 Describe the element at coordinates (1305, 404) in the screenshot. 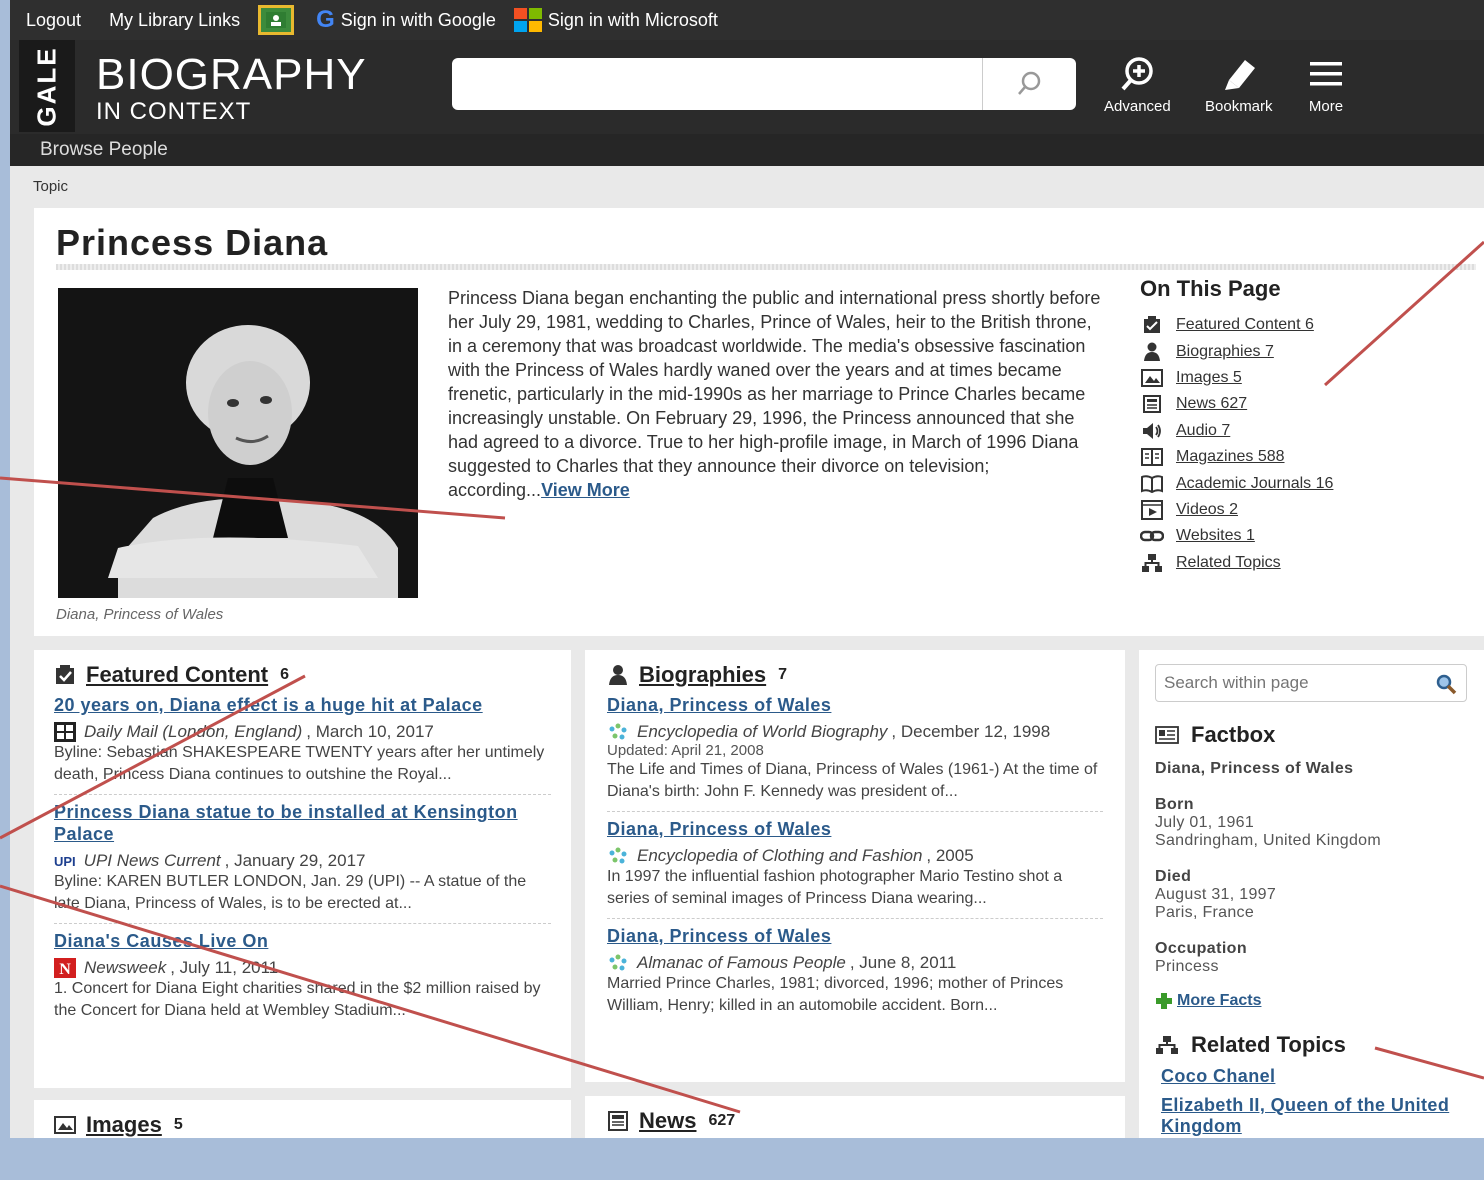

I see `on-this-page-item: News 627` at that location.